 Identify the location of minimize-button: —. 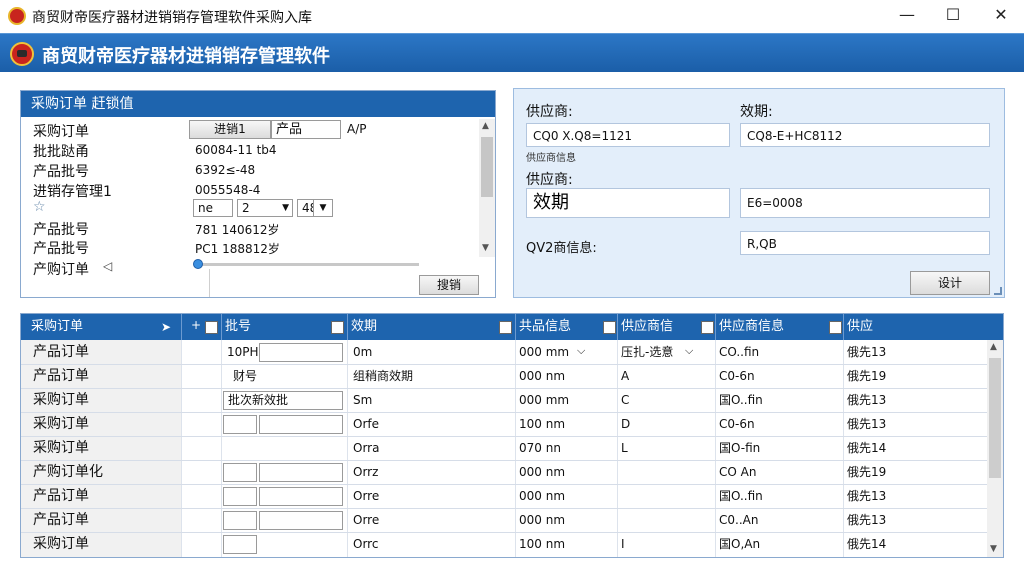
(907, 16).